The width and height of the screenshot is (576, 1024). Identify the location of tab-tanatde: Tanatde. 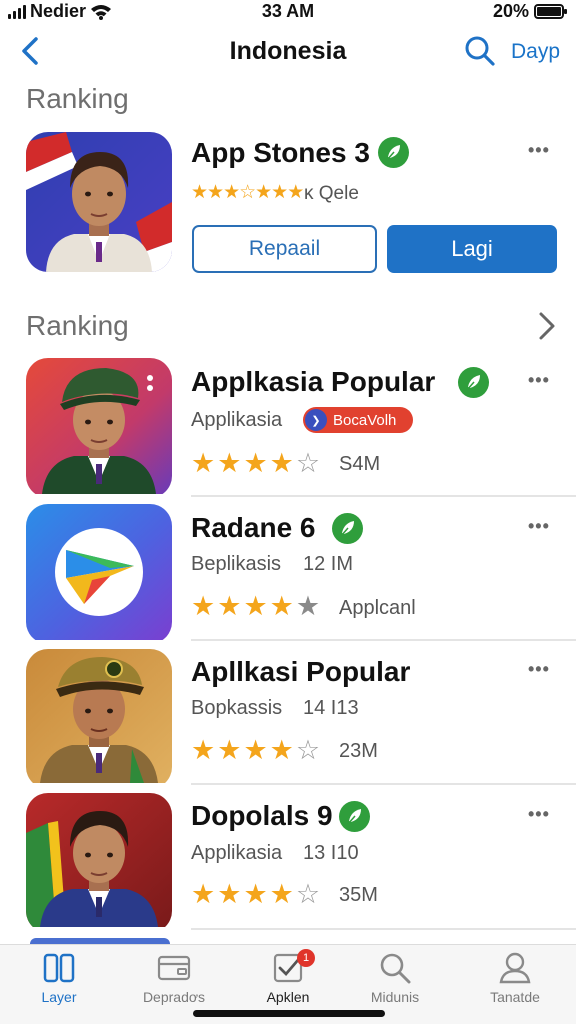
(515, 981).